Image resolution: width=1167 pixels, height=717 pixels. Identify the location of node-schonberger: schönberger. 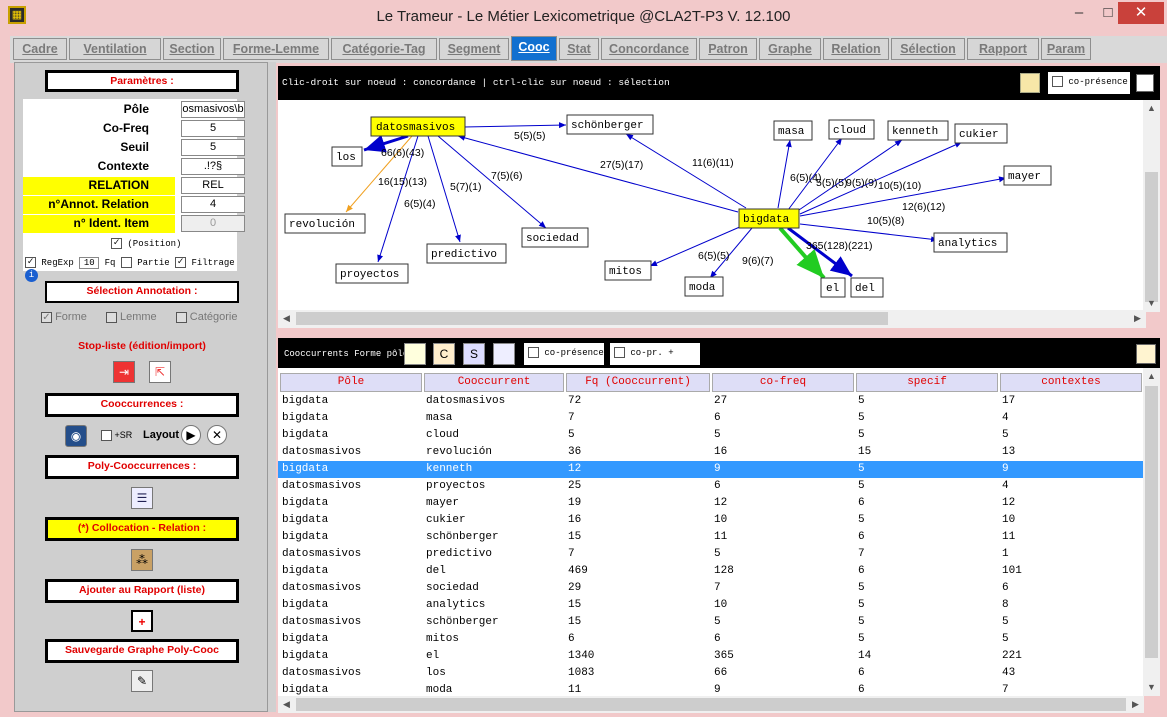
(610, 124).